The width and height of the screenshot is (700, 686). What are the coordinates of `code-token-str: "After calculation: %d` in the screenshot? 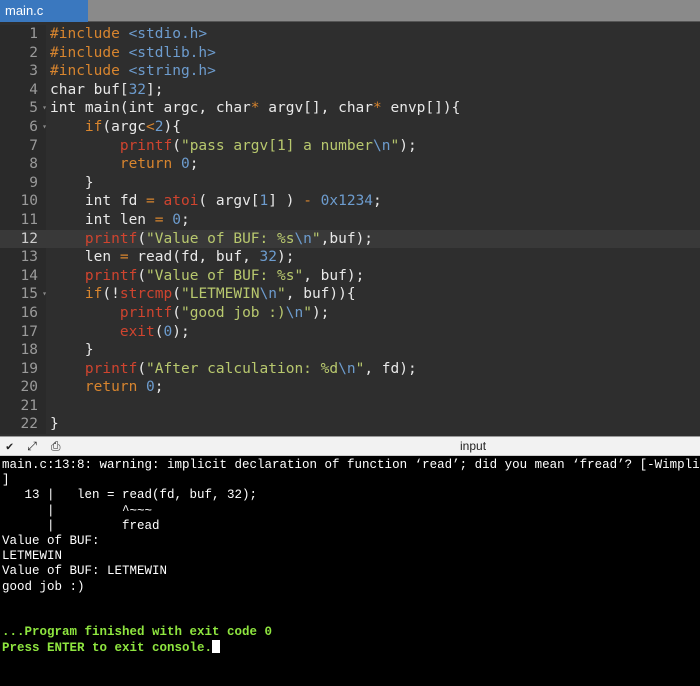 It's located at (242, 368).